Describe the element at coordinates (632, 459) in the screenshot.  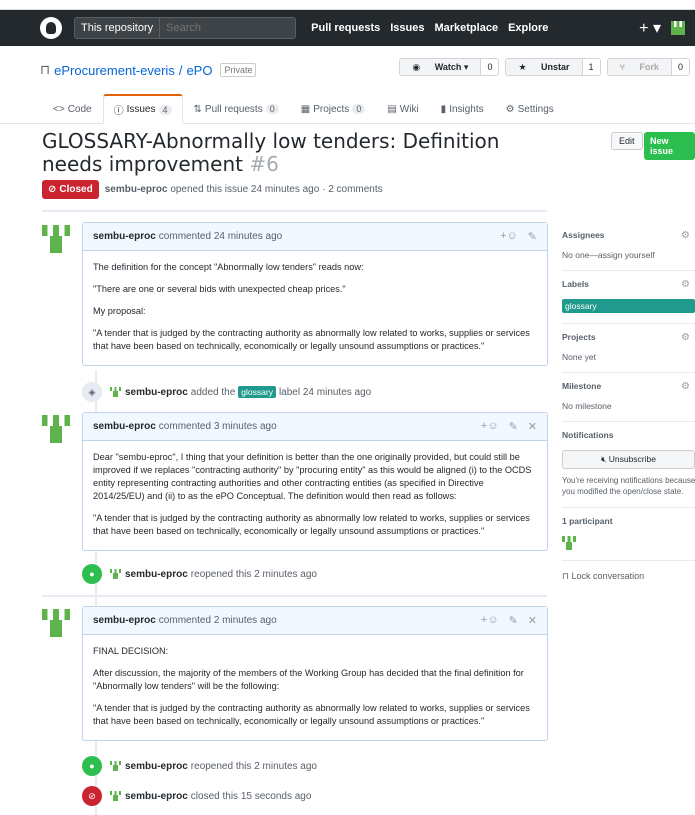
I see `unsubscribe-label: Unsubscribe` at that location.